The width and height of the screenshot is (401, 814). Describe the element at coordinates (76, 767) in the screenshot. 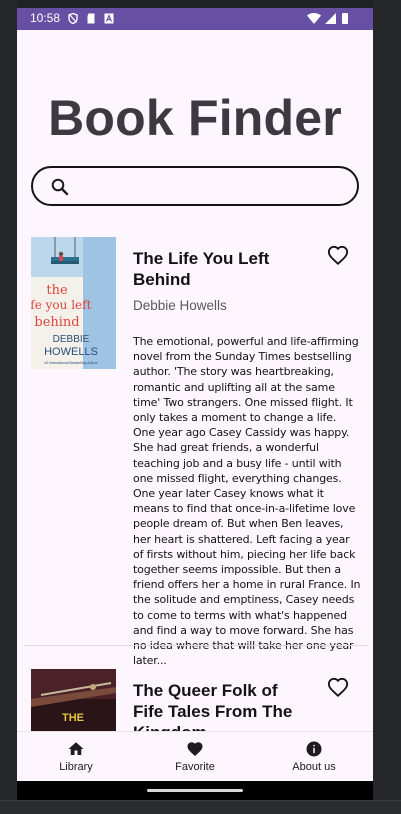

I see `nav-library-label: Library` at that location.